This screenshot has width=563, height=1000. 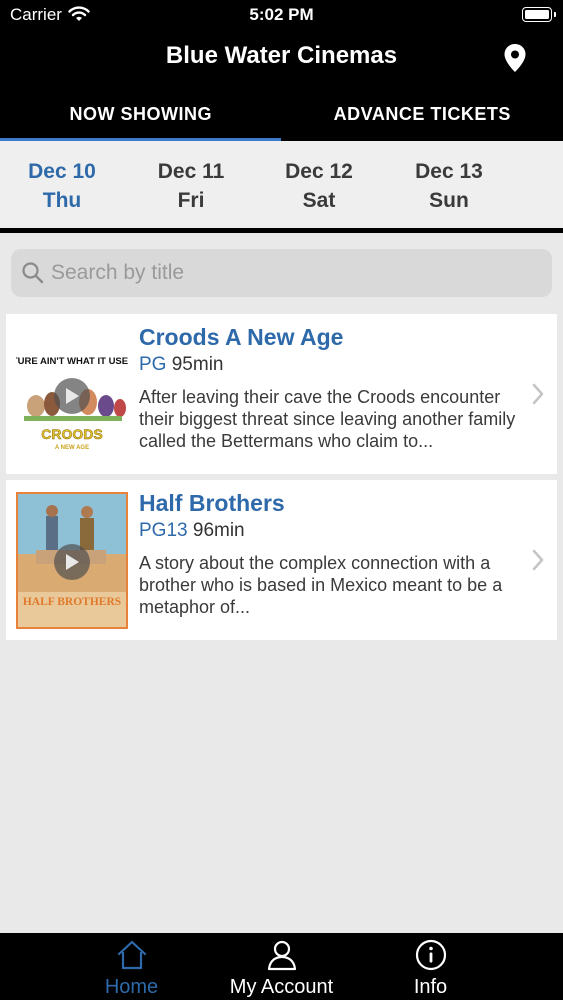 What do you see at coordinates (430, 955) in the screenshot?
I see `info-icon` at bounding box center [430, 955].